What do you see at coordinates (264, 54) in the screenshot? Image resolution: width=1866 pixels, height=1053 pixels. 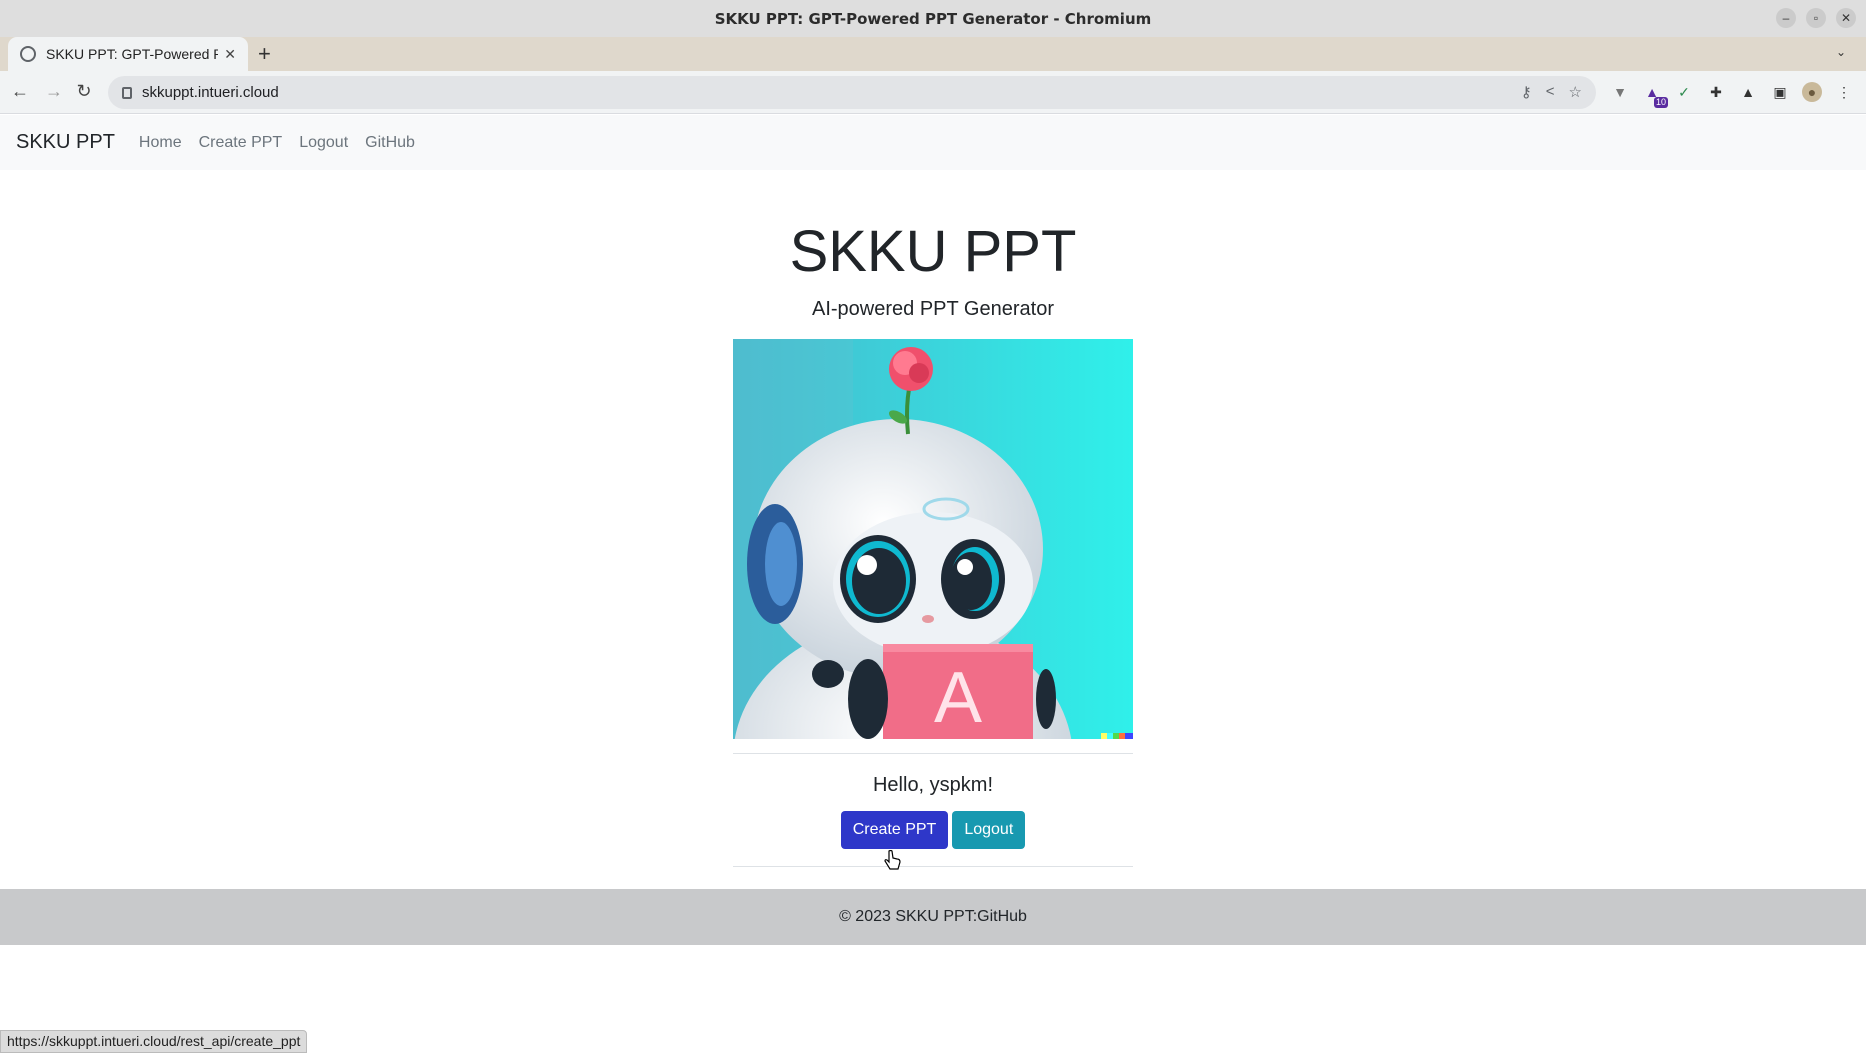 I see `new-tab-icon: +` at bounding box center [264, 54].